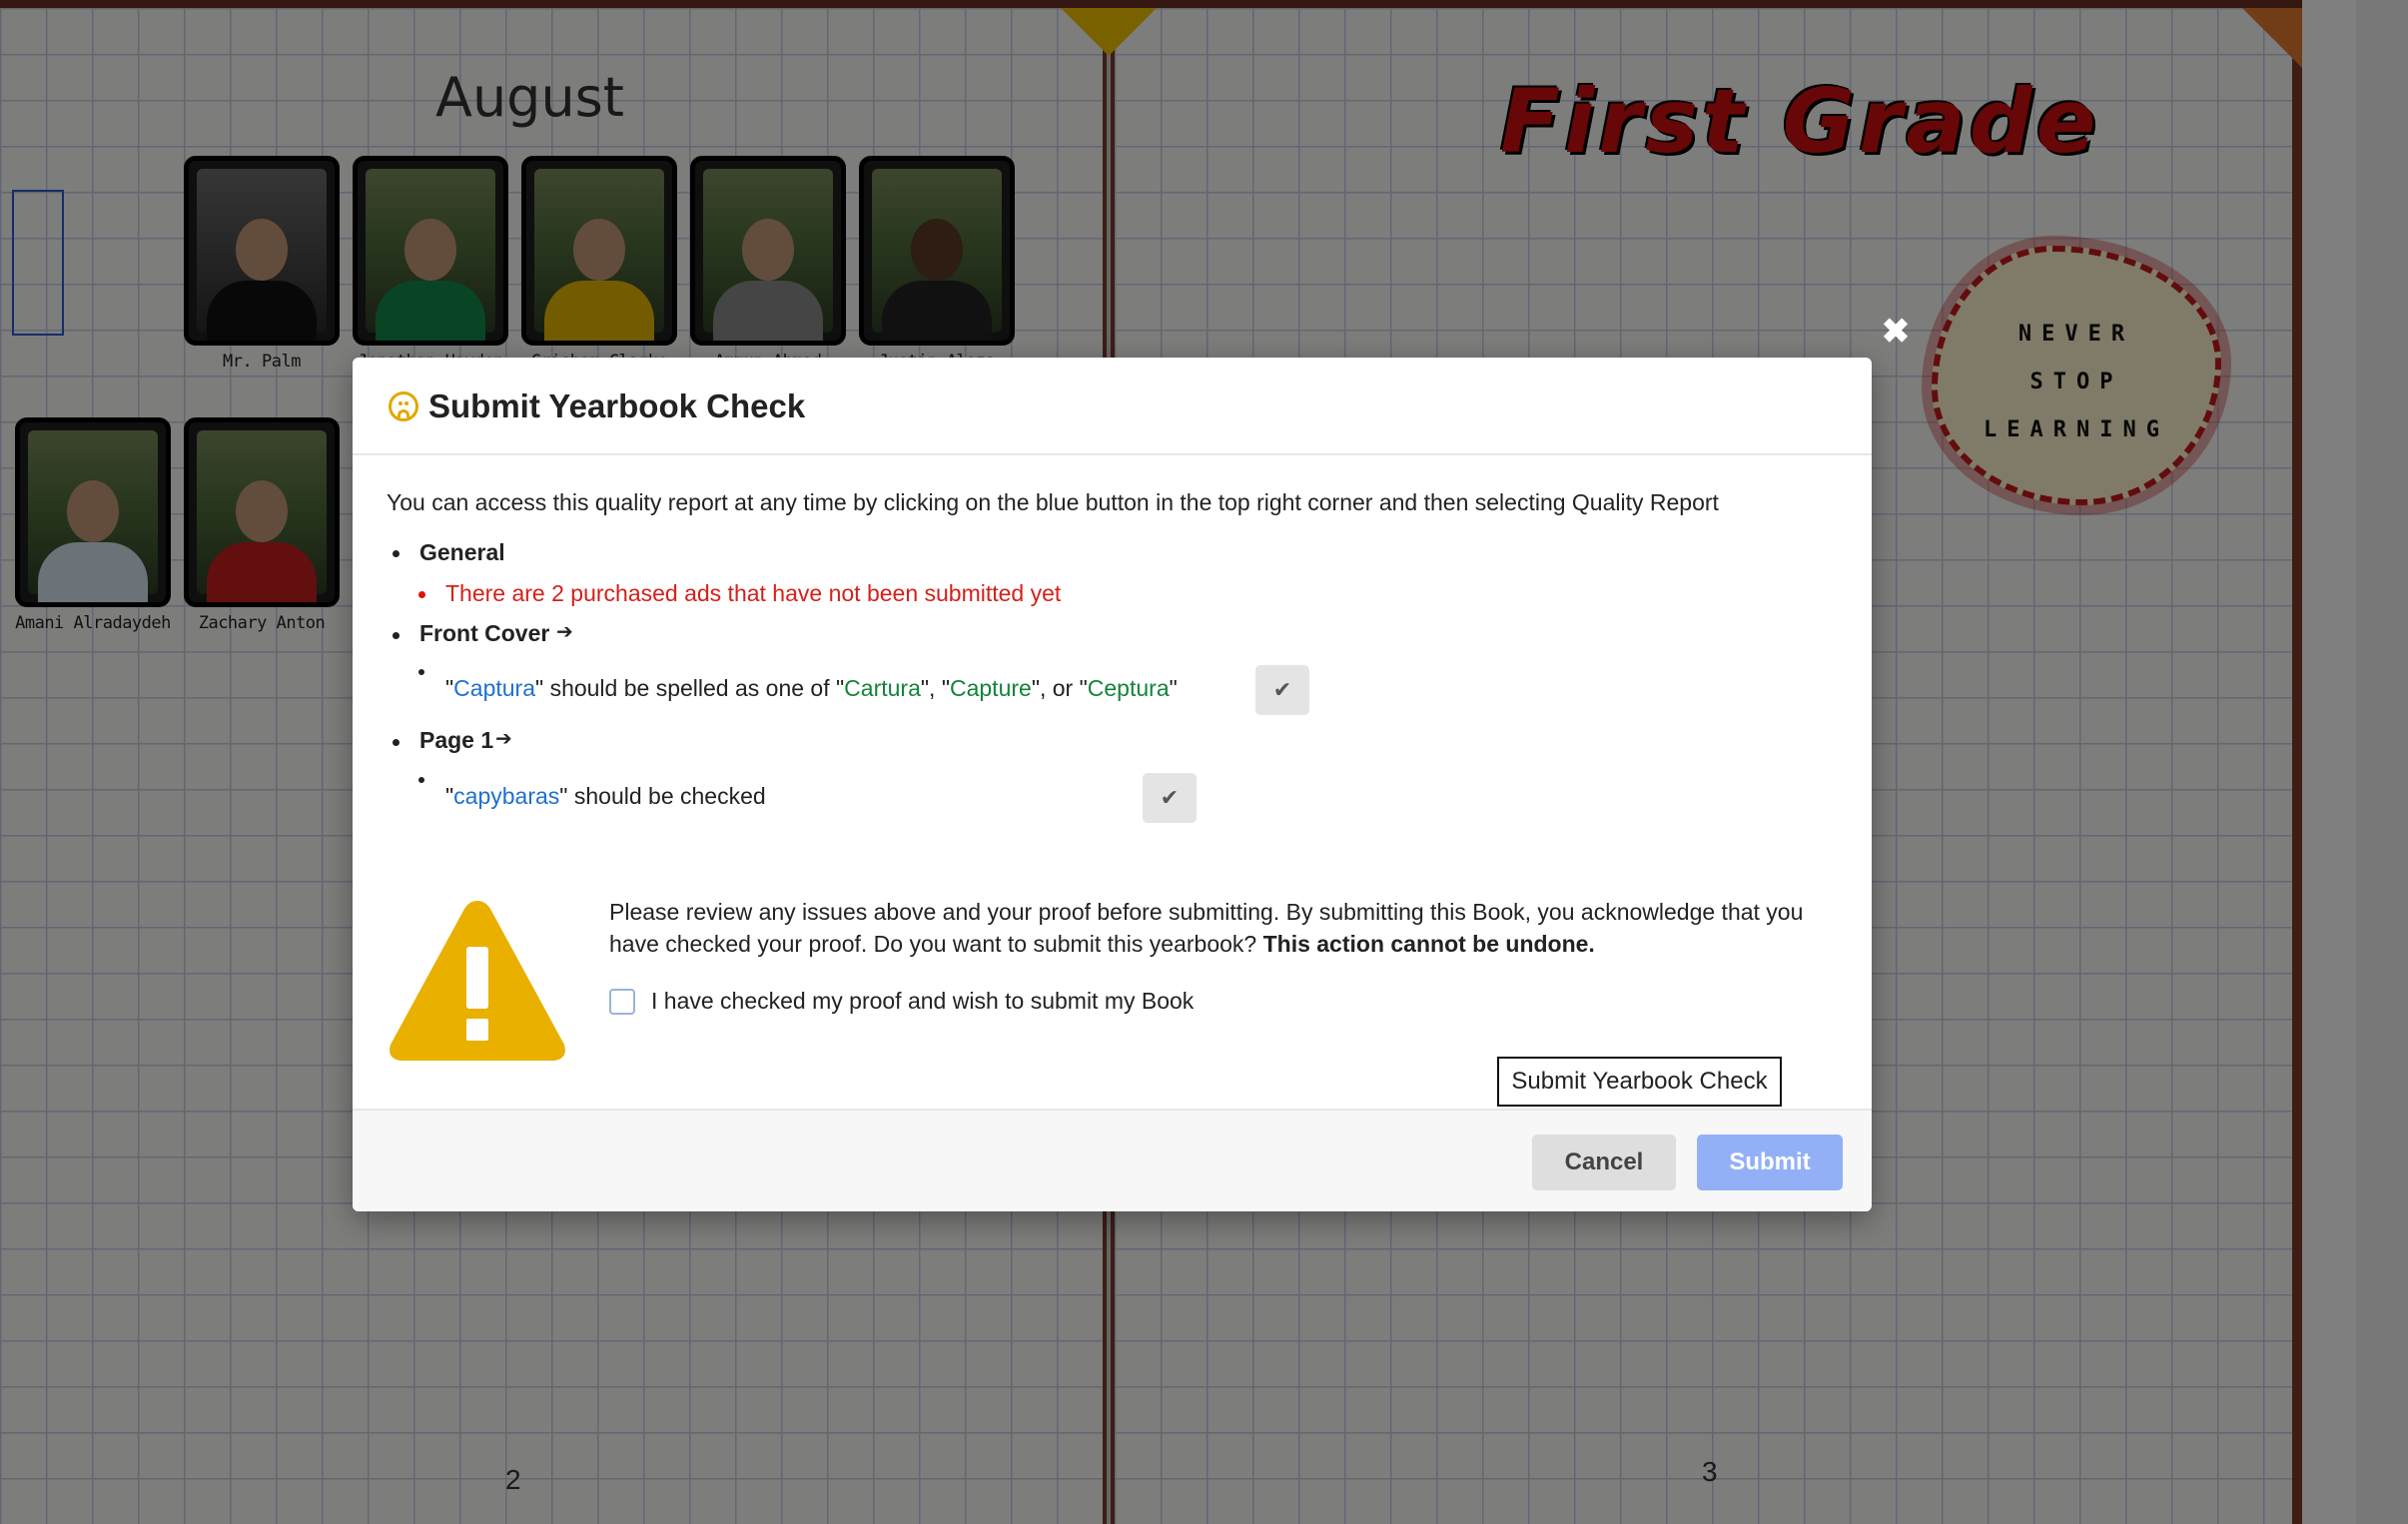 Image resolution: width=2408 pixels, height=1524 pixels. What do you see at coordinates (484, 633) in the screenshot?
I see `section-front-cover-label: Front Cover` at bounding box center [484, 633].